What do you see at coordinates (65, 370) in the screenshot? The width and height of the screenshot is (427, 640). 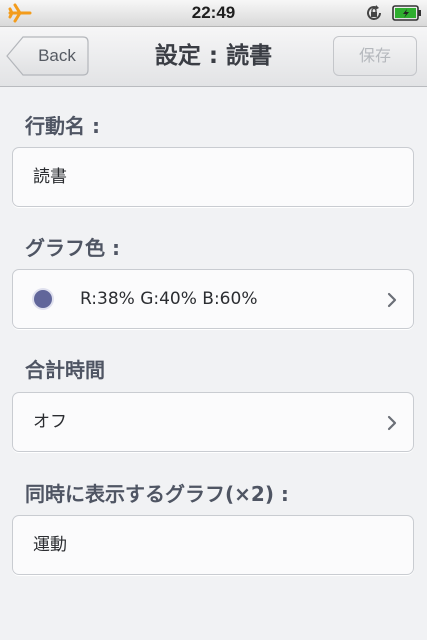 I see `total-time-label: 合計時間` at bounding box center [65, 370].